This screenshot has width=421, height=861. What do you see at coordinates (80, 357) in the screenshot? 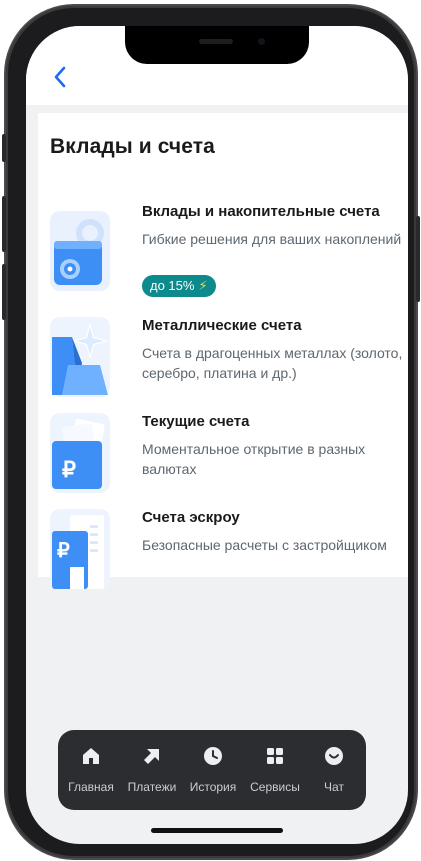
I see `metal-bars-icon` at bounding box center [80, 357].